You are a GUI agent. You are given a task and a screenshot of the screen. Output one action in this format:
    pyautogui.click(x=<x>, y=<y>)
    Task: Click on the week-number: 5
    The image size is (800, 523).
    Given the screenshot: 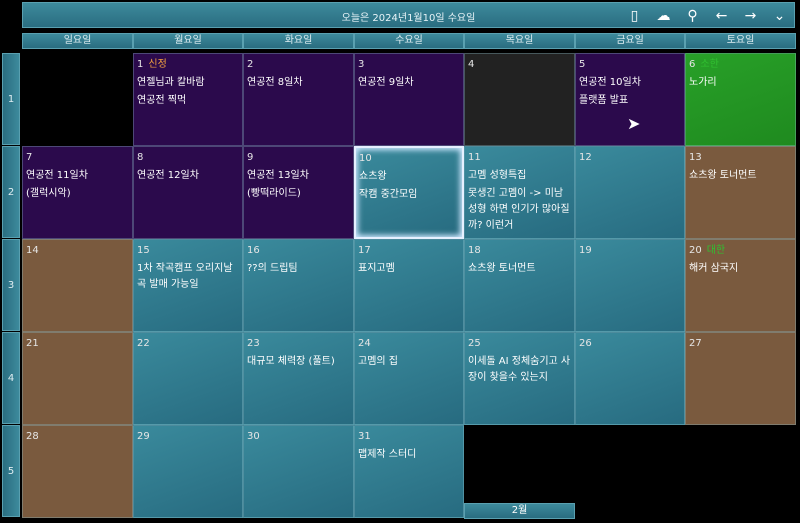 What is the action you would take?
    pyautogui.click(x=11, y=471)
    